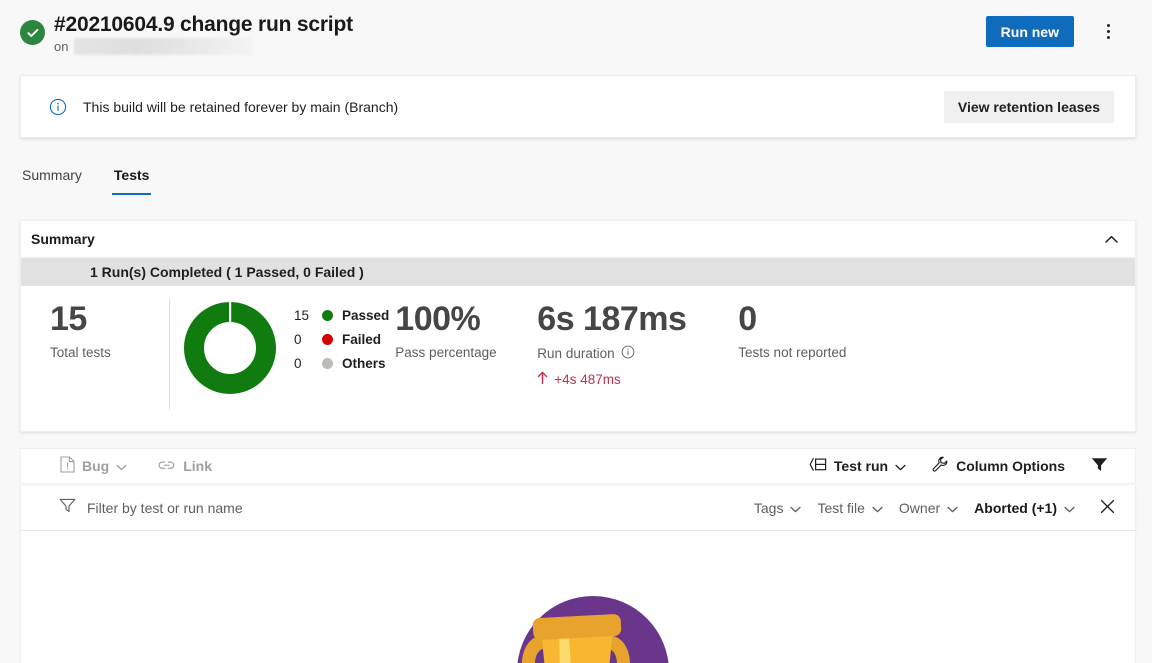  What do you see at coordinates (230, 341) in the screenshot?
I see `outcome-donut-chart` at bounding box center [230, 341].